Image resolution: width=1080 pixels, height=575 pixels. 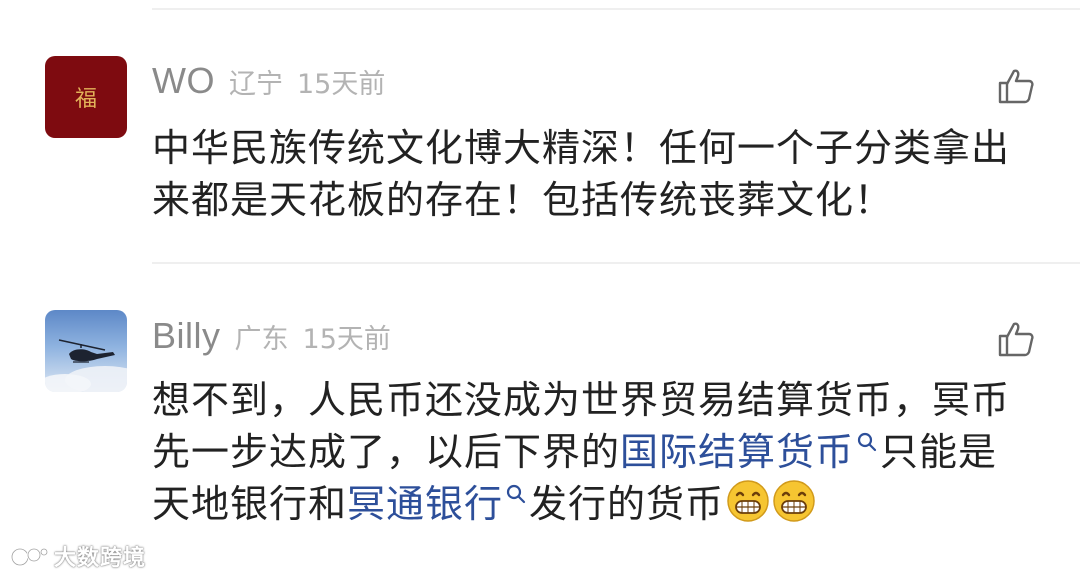 I want to click on avatar, so click(x=86, y=351).